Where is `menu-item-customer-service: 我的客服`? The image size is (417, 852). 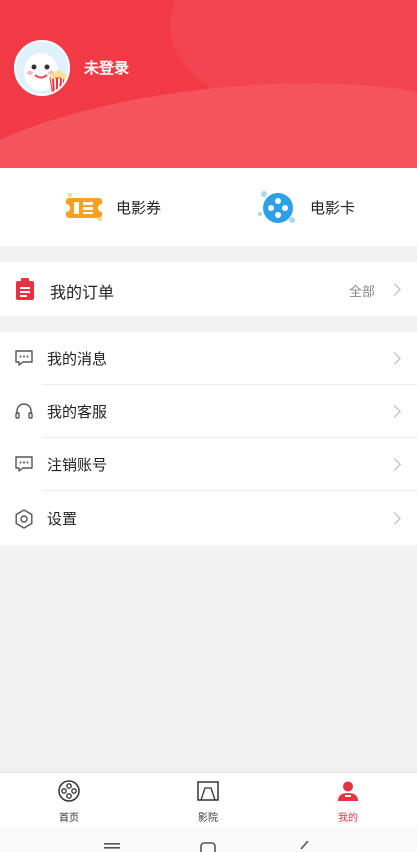 menu-item-customer-service: 我的客服 is located at coordinates (208, 411).